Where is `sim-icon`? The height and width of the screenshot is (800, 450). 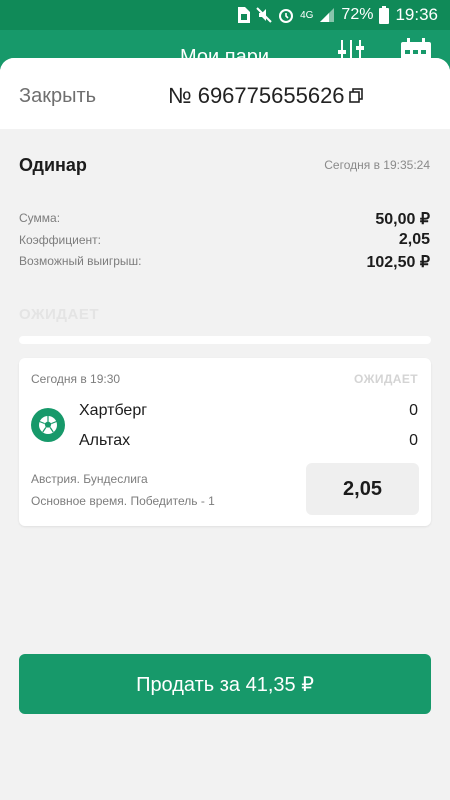 sim-icon is located at coordinates (243, 15).